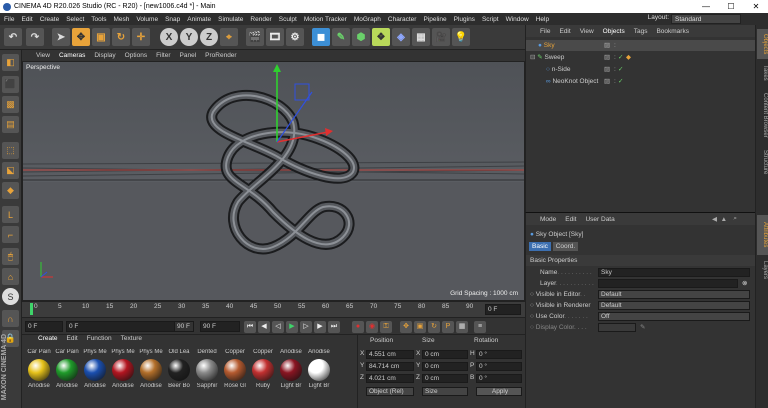  What do you see at coordinates (10, 62) in the screenshot?
I see `make-editable-icon: ◧` at bounding box center [10, 62].